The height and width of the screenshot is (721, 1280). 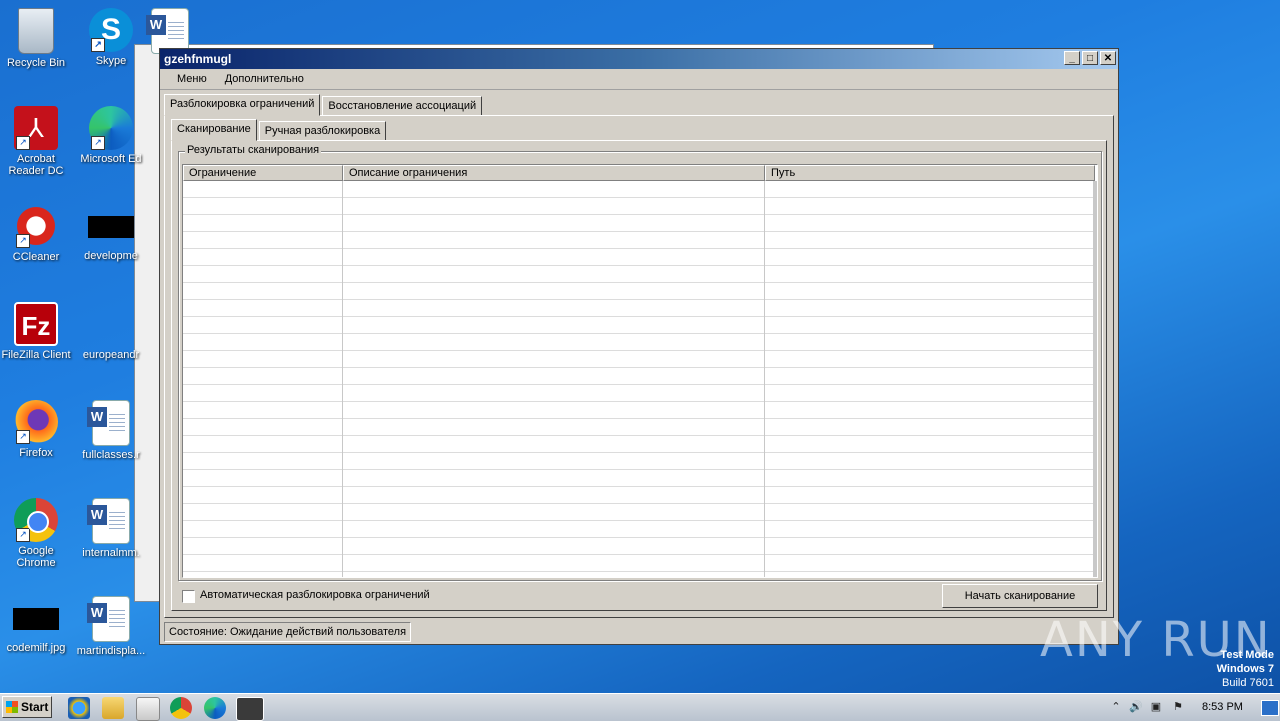 I want to click on show-desktop-icon, so click(x=1270, y=708).